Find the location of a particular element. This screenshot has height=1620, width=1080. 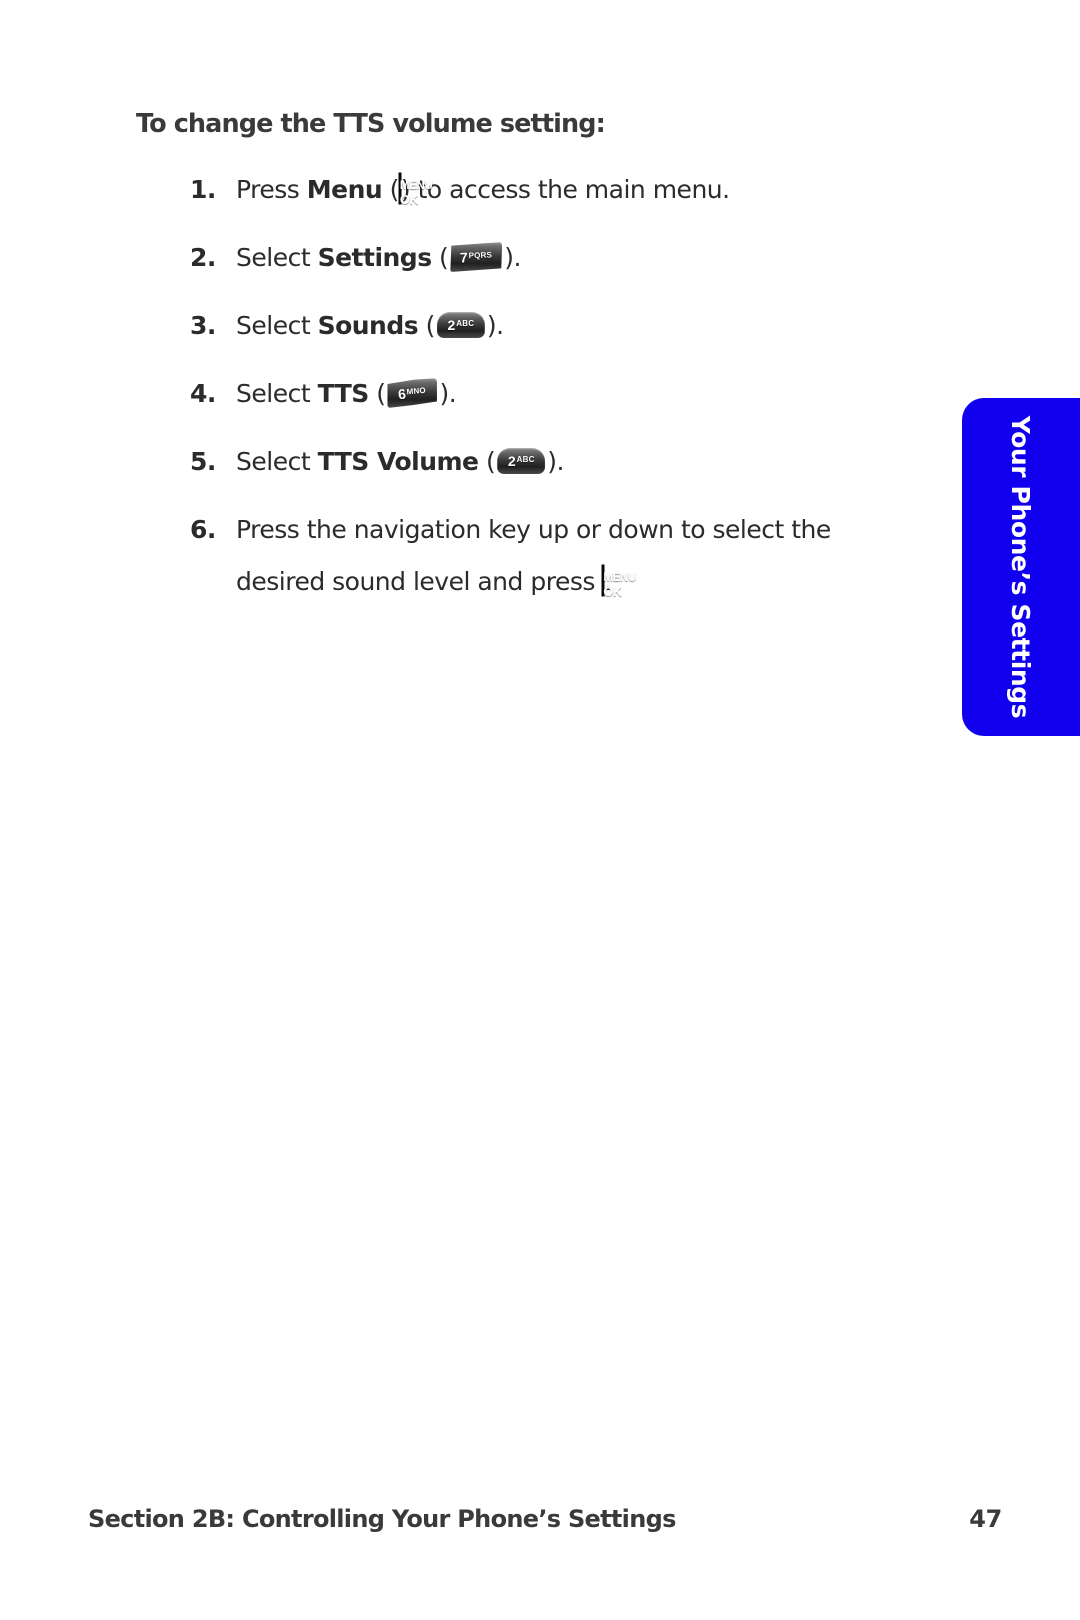

keypad-6-mno-icon: 6 MNO is located at coordinates (412, 394).